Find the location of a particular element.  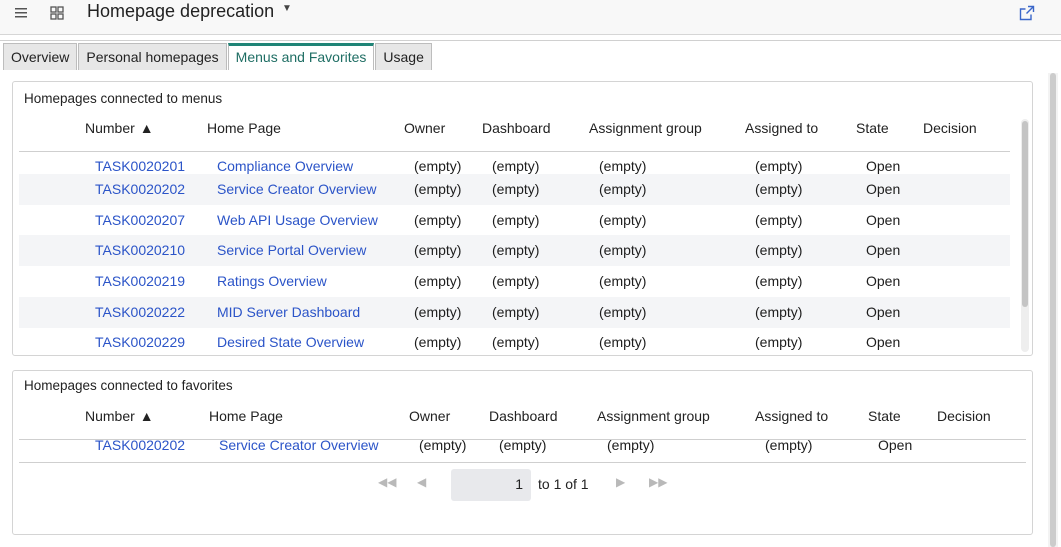

task-number-link: TASK0020222 is located at coordinates (140, 312).